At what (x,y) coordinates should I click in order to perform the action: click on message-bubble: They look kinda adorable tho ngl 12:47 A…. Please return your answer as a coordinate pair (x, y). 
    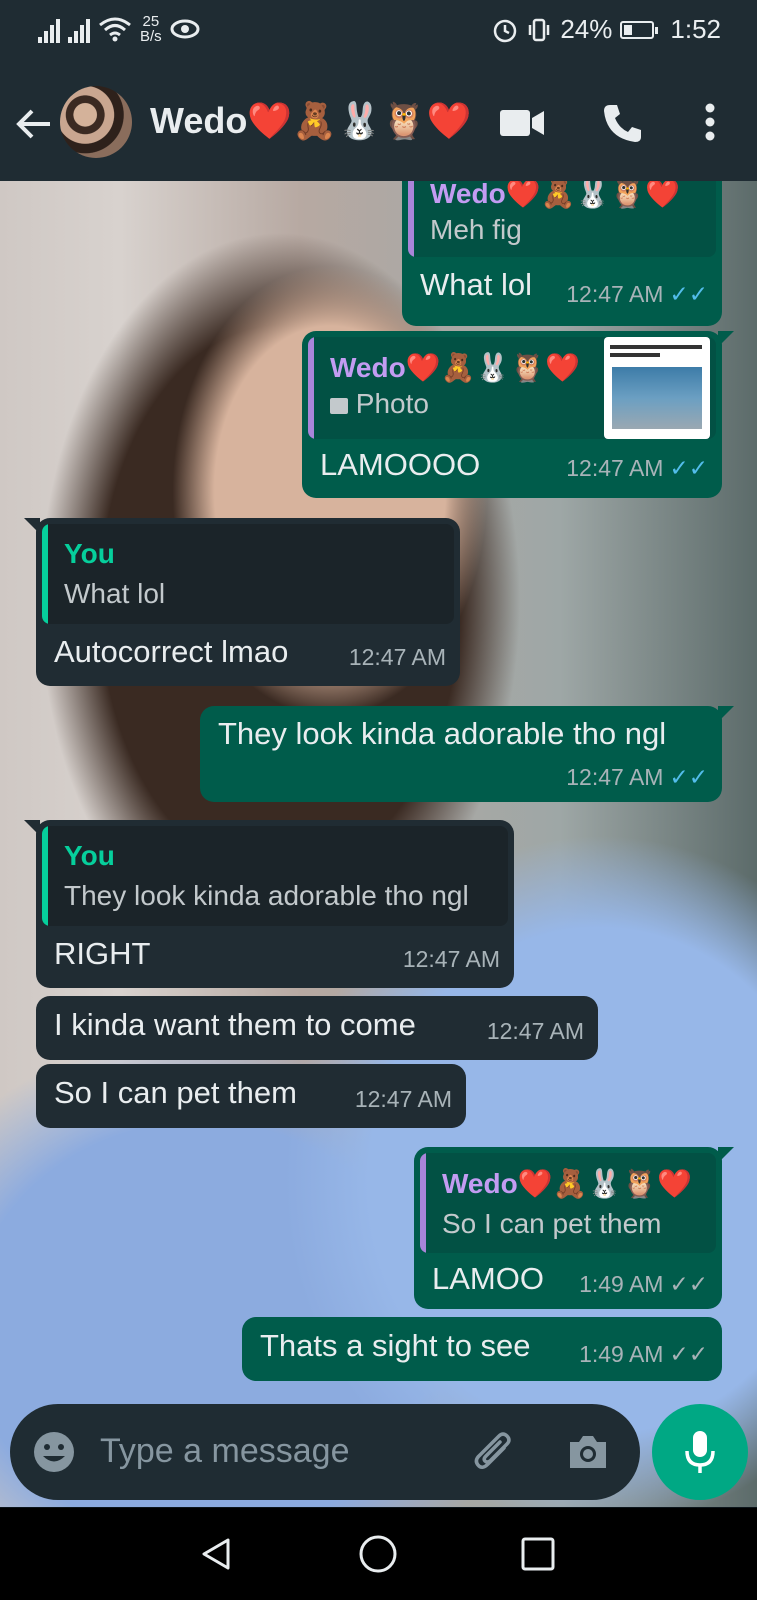
    Looking at the image, I should click on (467, 754).